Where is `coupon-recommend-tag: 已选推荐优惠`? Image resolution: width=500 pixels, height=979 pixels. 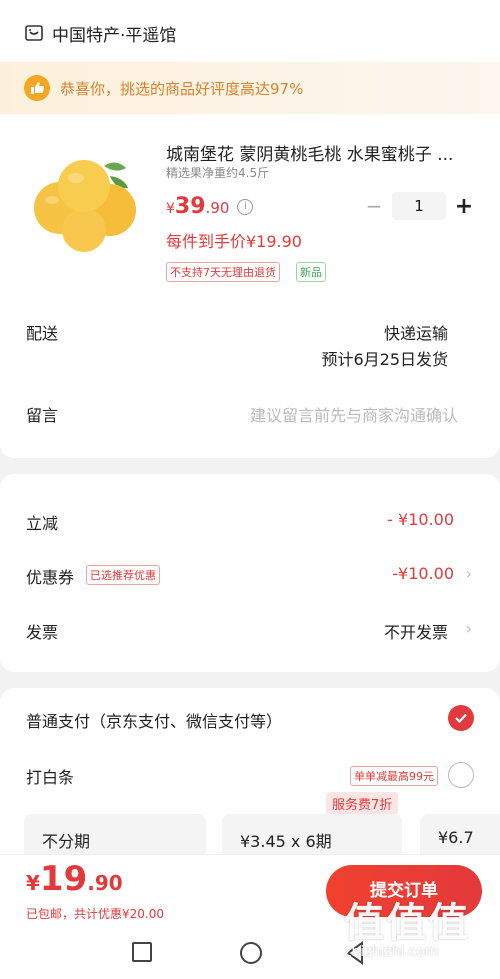
coupon-recommend-tag: 已选推荐优惠 is located at coordinates (123, 575).